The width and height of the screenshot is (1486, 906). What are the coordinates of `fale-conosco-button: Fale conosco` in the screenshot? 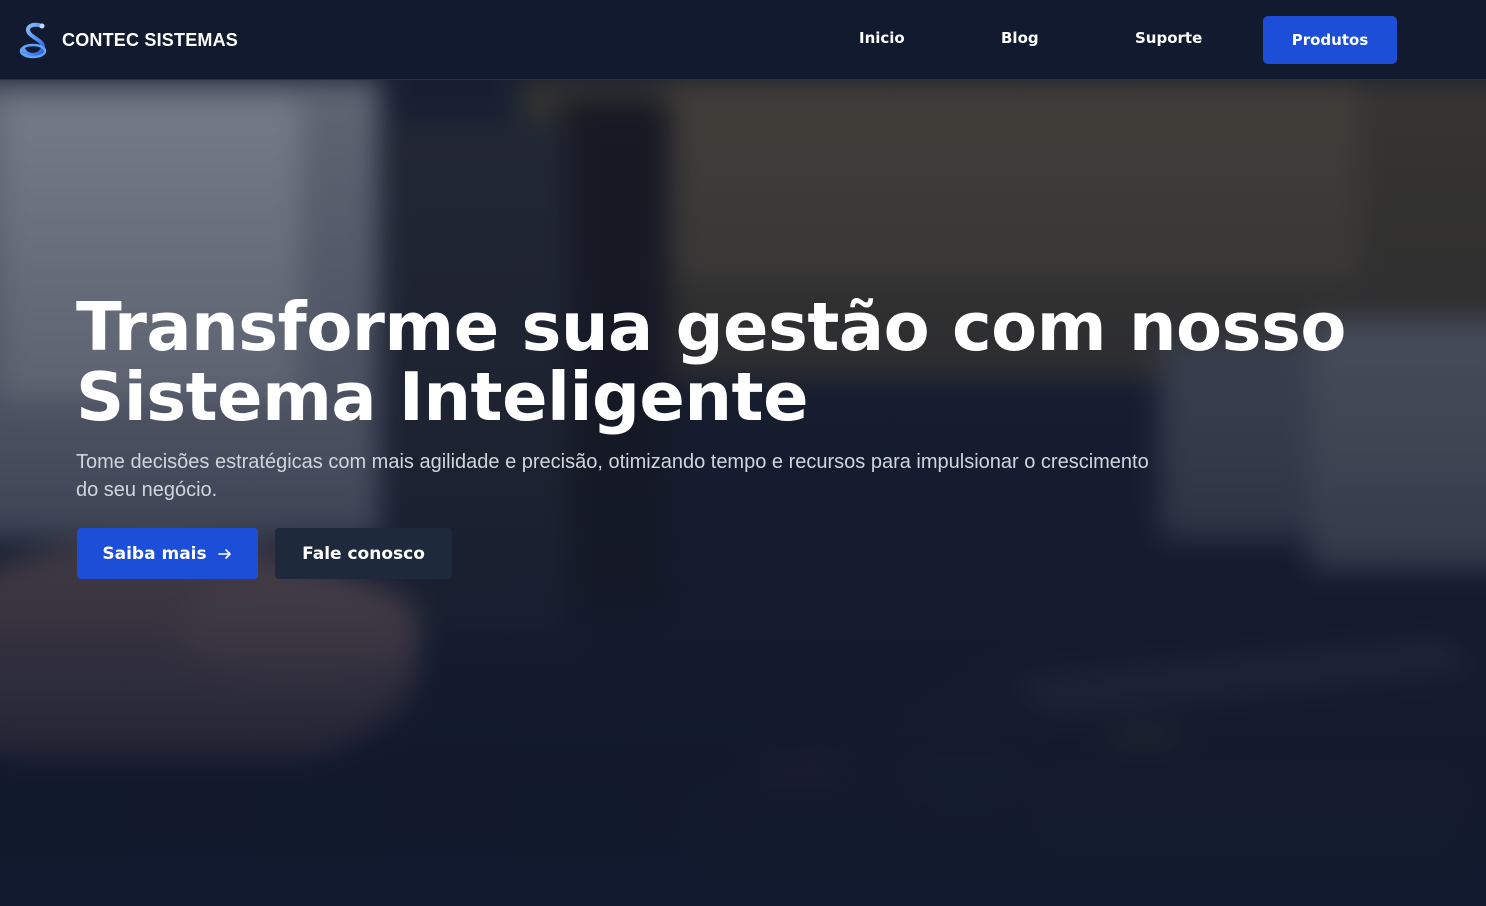 It's located at (363, 553).